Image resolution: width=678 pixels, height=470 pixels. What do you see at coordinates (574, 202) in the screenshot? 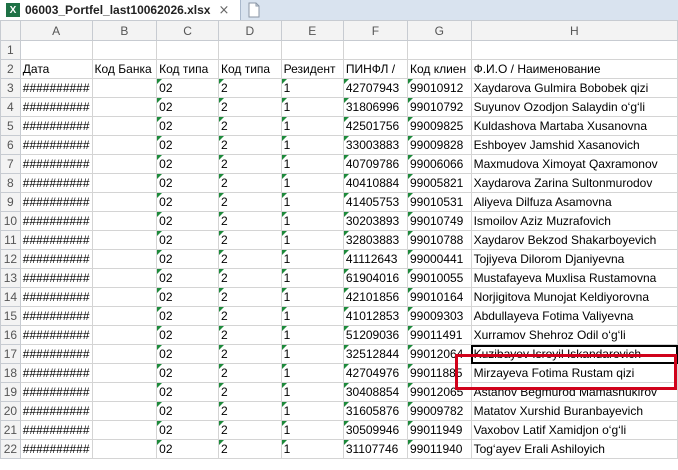
I see `cell-name: Aliyeva Dilfuza Asamovna` at bounding box center [574, 202].